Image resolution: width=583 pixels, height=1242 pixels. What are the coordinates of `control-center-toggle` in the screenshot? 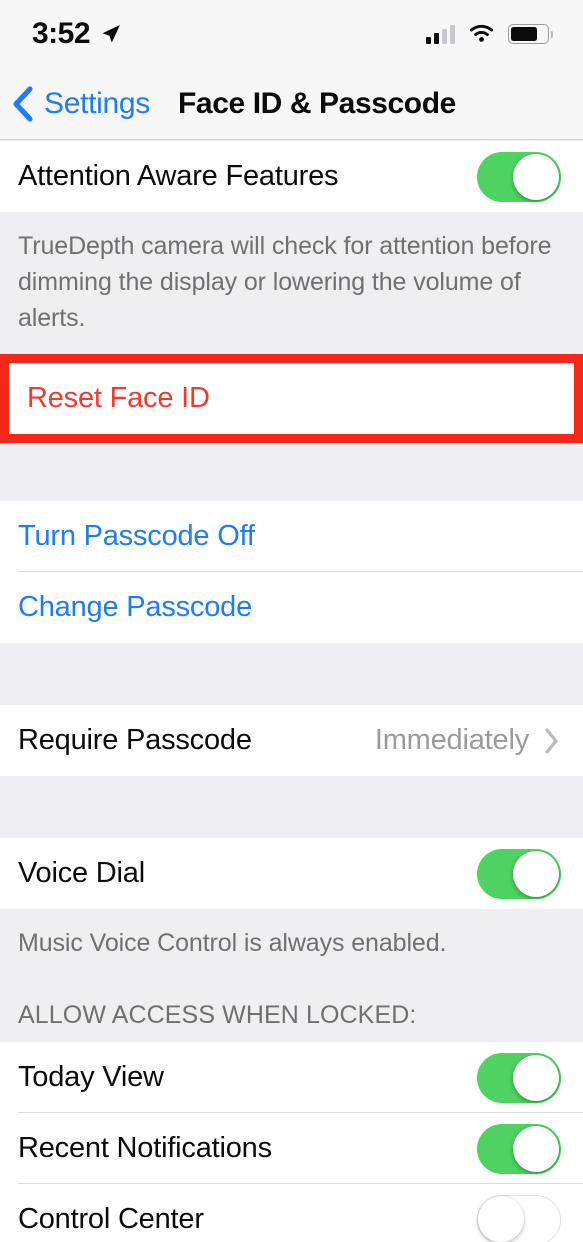 It's located at (519, 1218).